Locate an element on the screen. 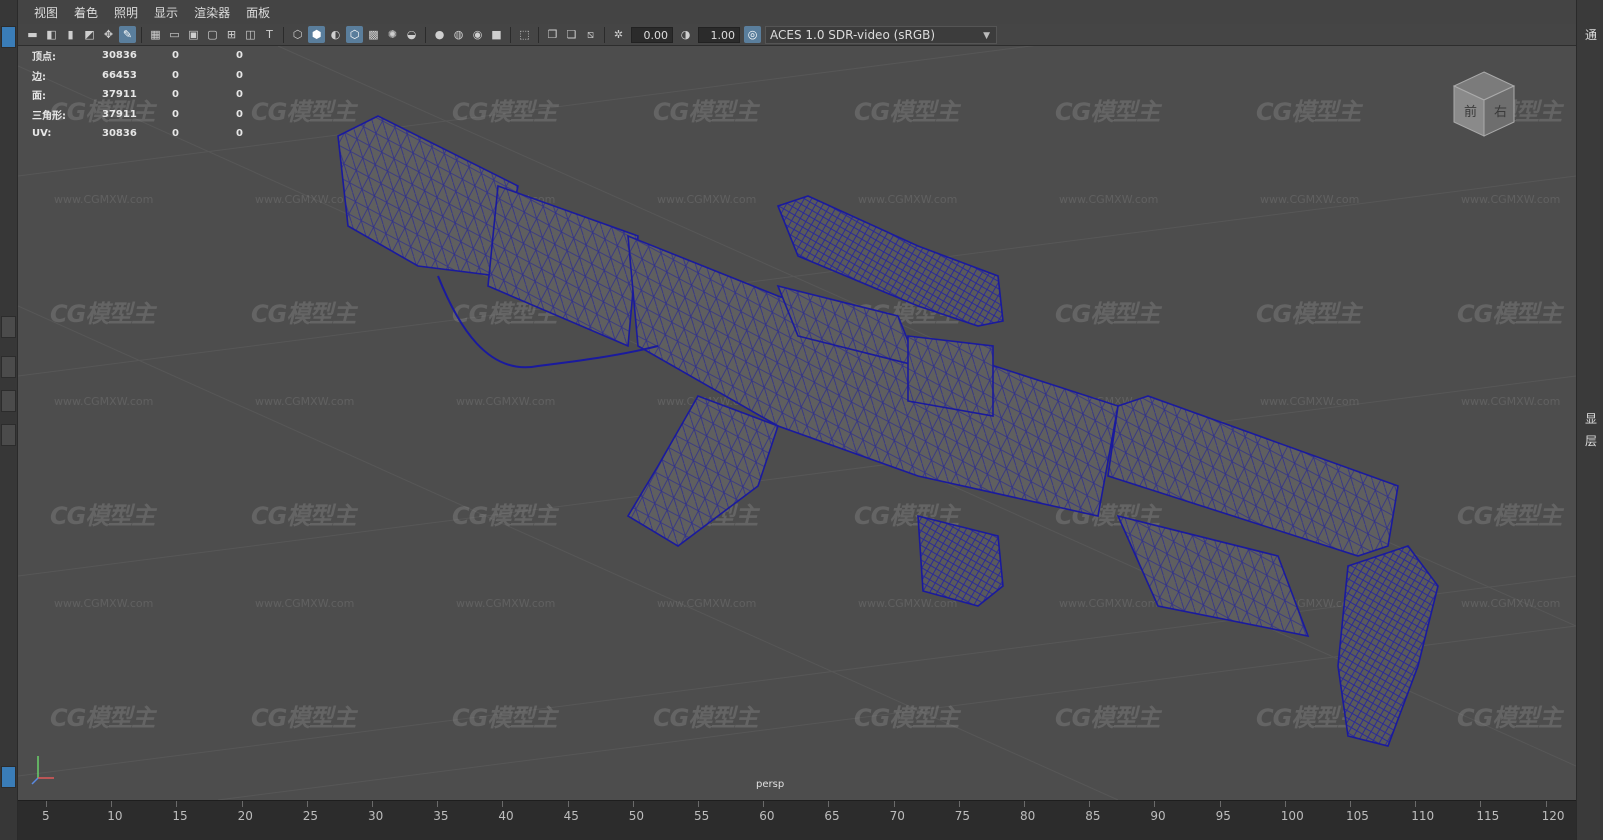 Image resolution: width=1603 pixels, height=840 pixels. camera-select-icon: ▬ is located at coordinates (32, 34).